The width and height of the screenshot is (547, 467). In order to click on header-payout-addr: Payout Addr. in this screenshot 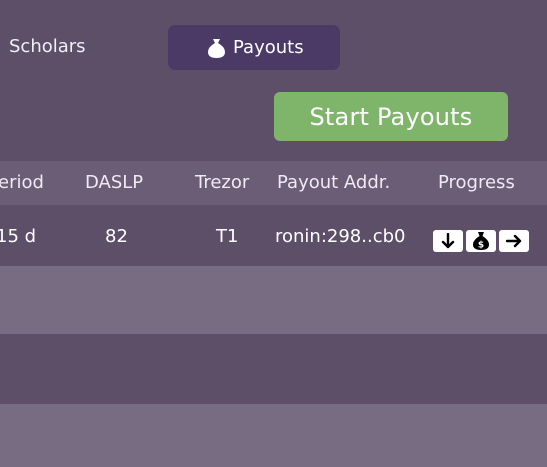, I will do `click(334, 182)`.